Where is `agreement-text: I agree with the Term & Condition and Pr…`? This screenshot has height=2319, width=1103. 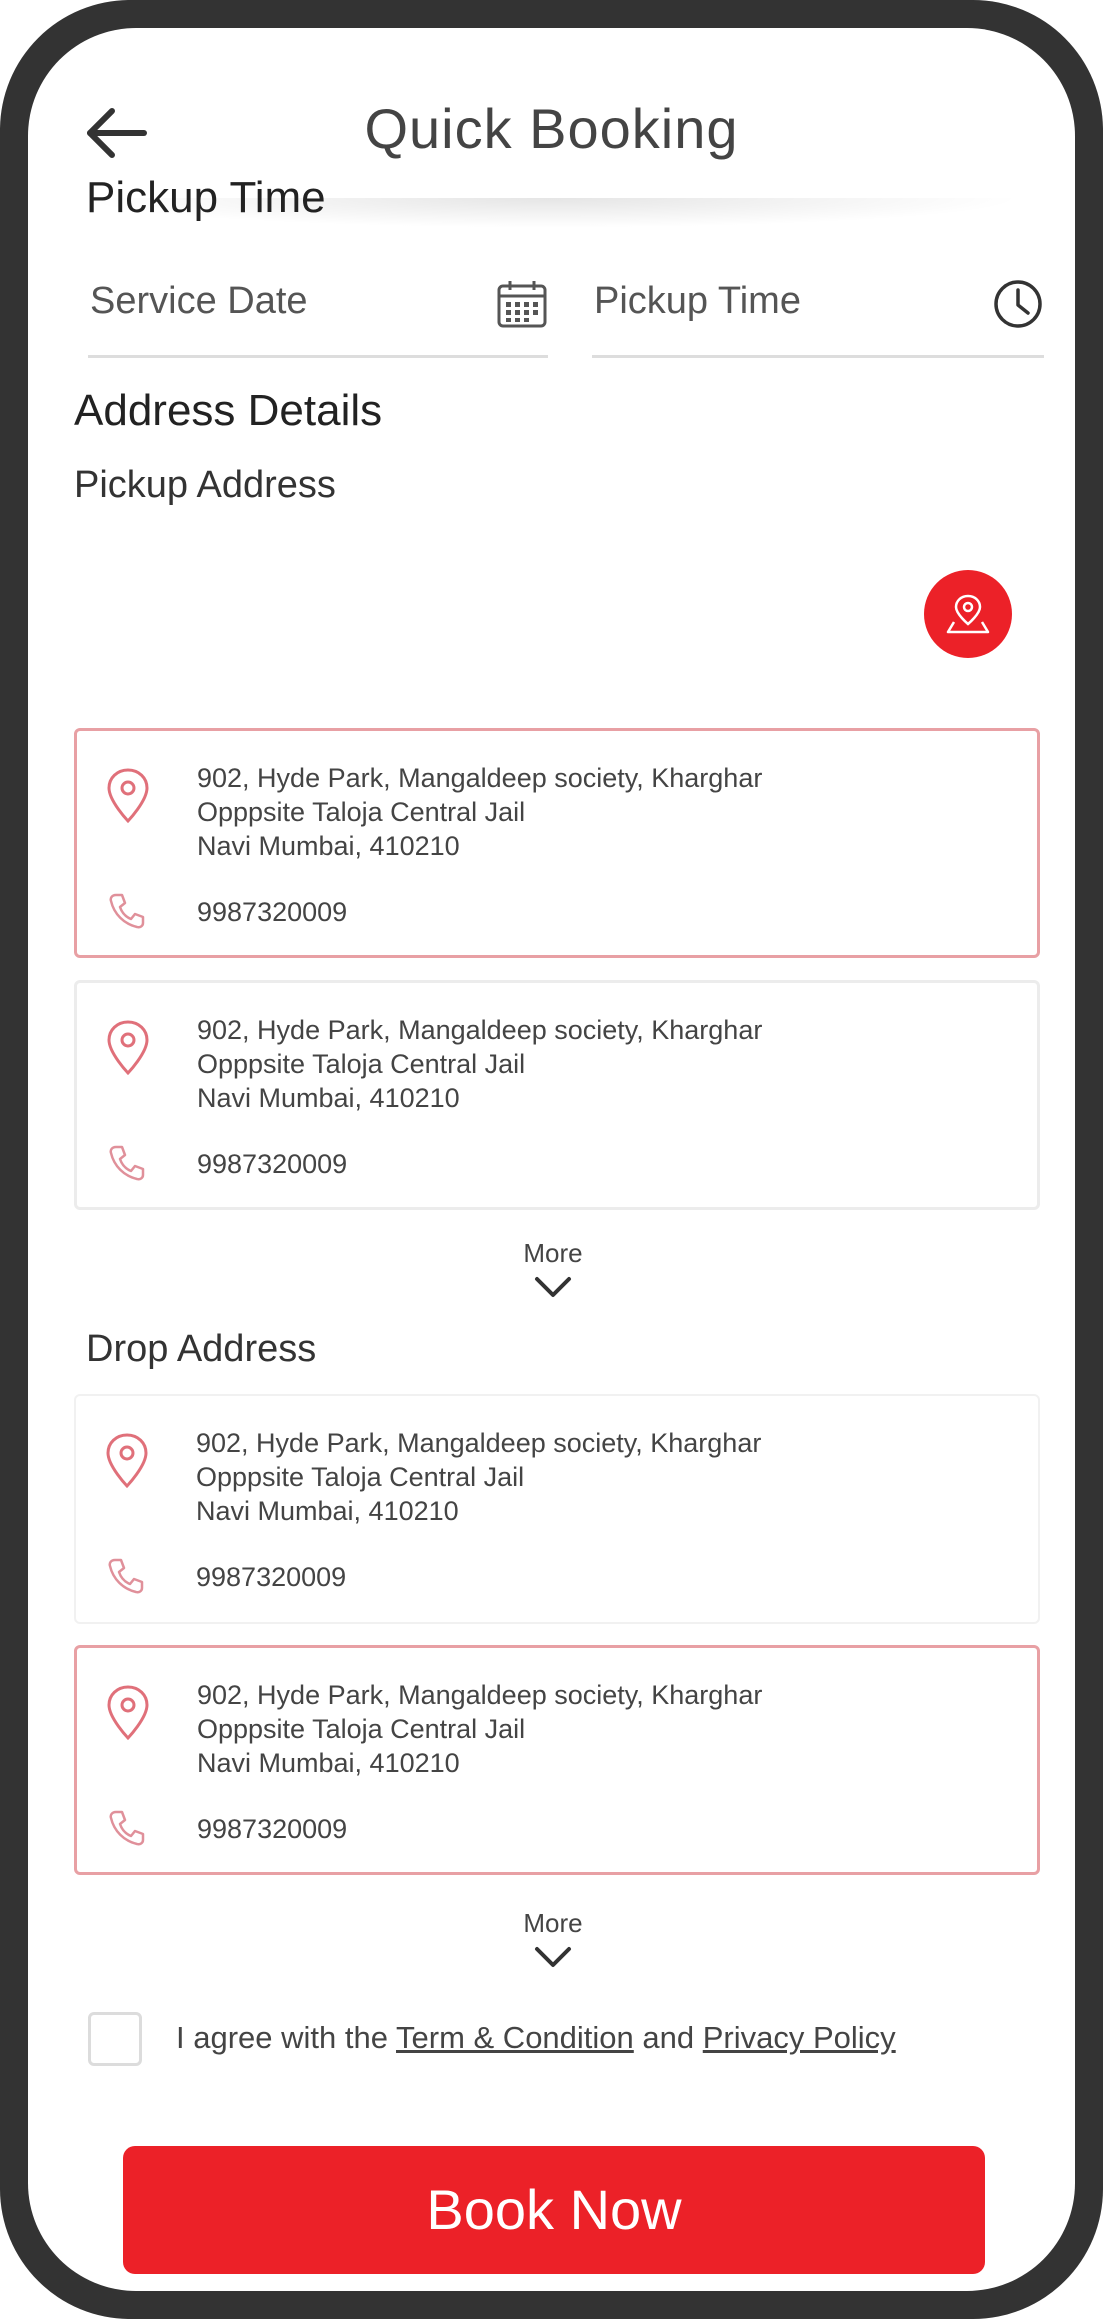
agreement-text: I agree with the Term & Condition and Pr… is located at coordinates (536, 2038).